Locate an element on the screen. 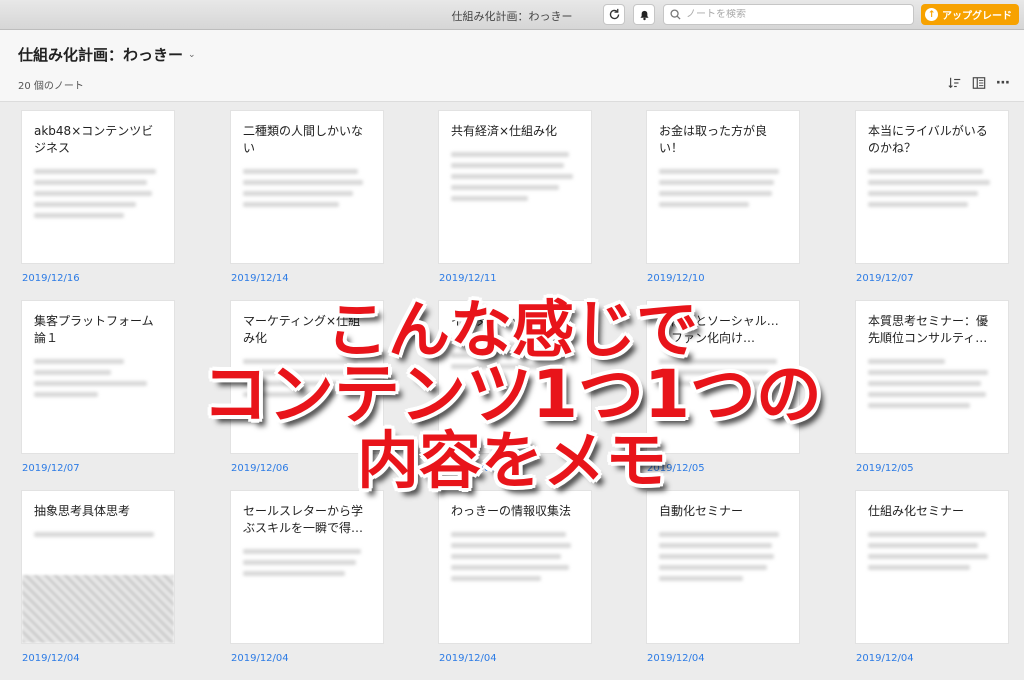 This screenshot has width=1024, height=680. note-card: セールスレターから学ぶスキルを一瞬で得… 2019/12/04 is located at coordinates (308, 577).